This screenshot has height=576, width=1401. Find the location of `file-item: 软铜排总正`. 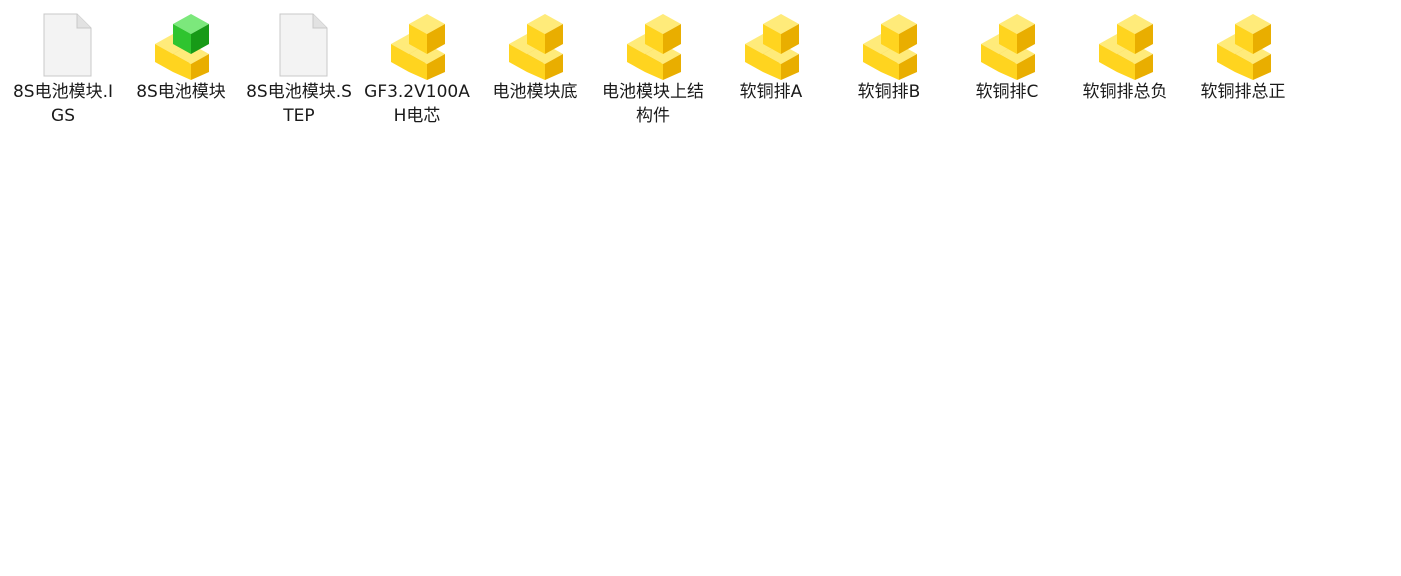

file-item: 软铜排总正 is located at coordinates (1243, 69).